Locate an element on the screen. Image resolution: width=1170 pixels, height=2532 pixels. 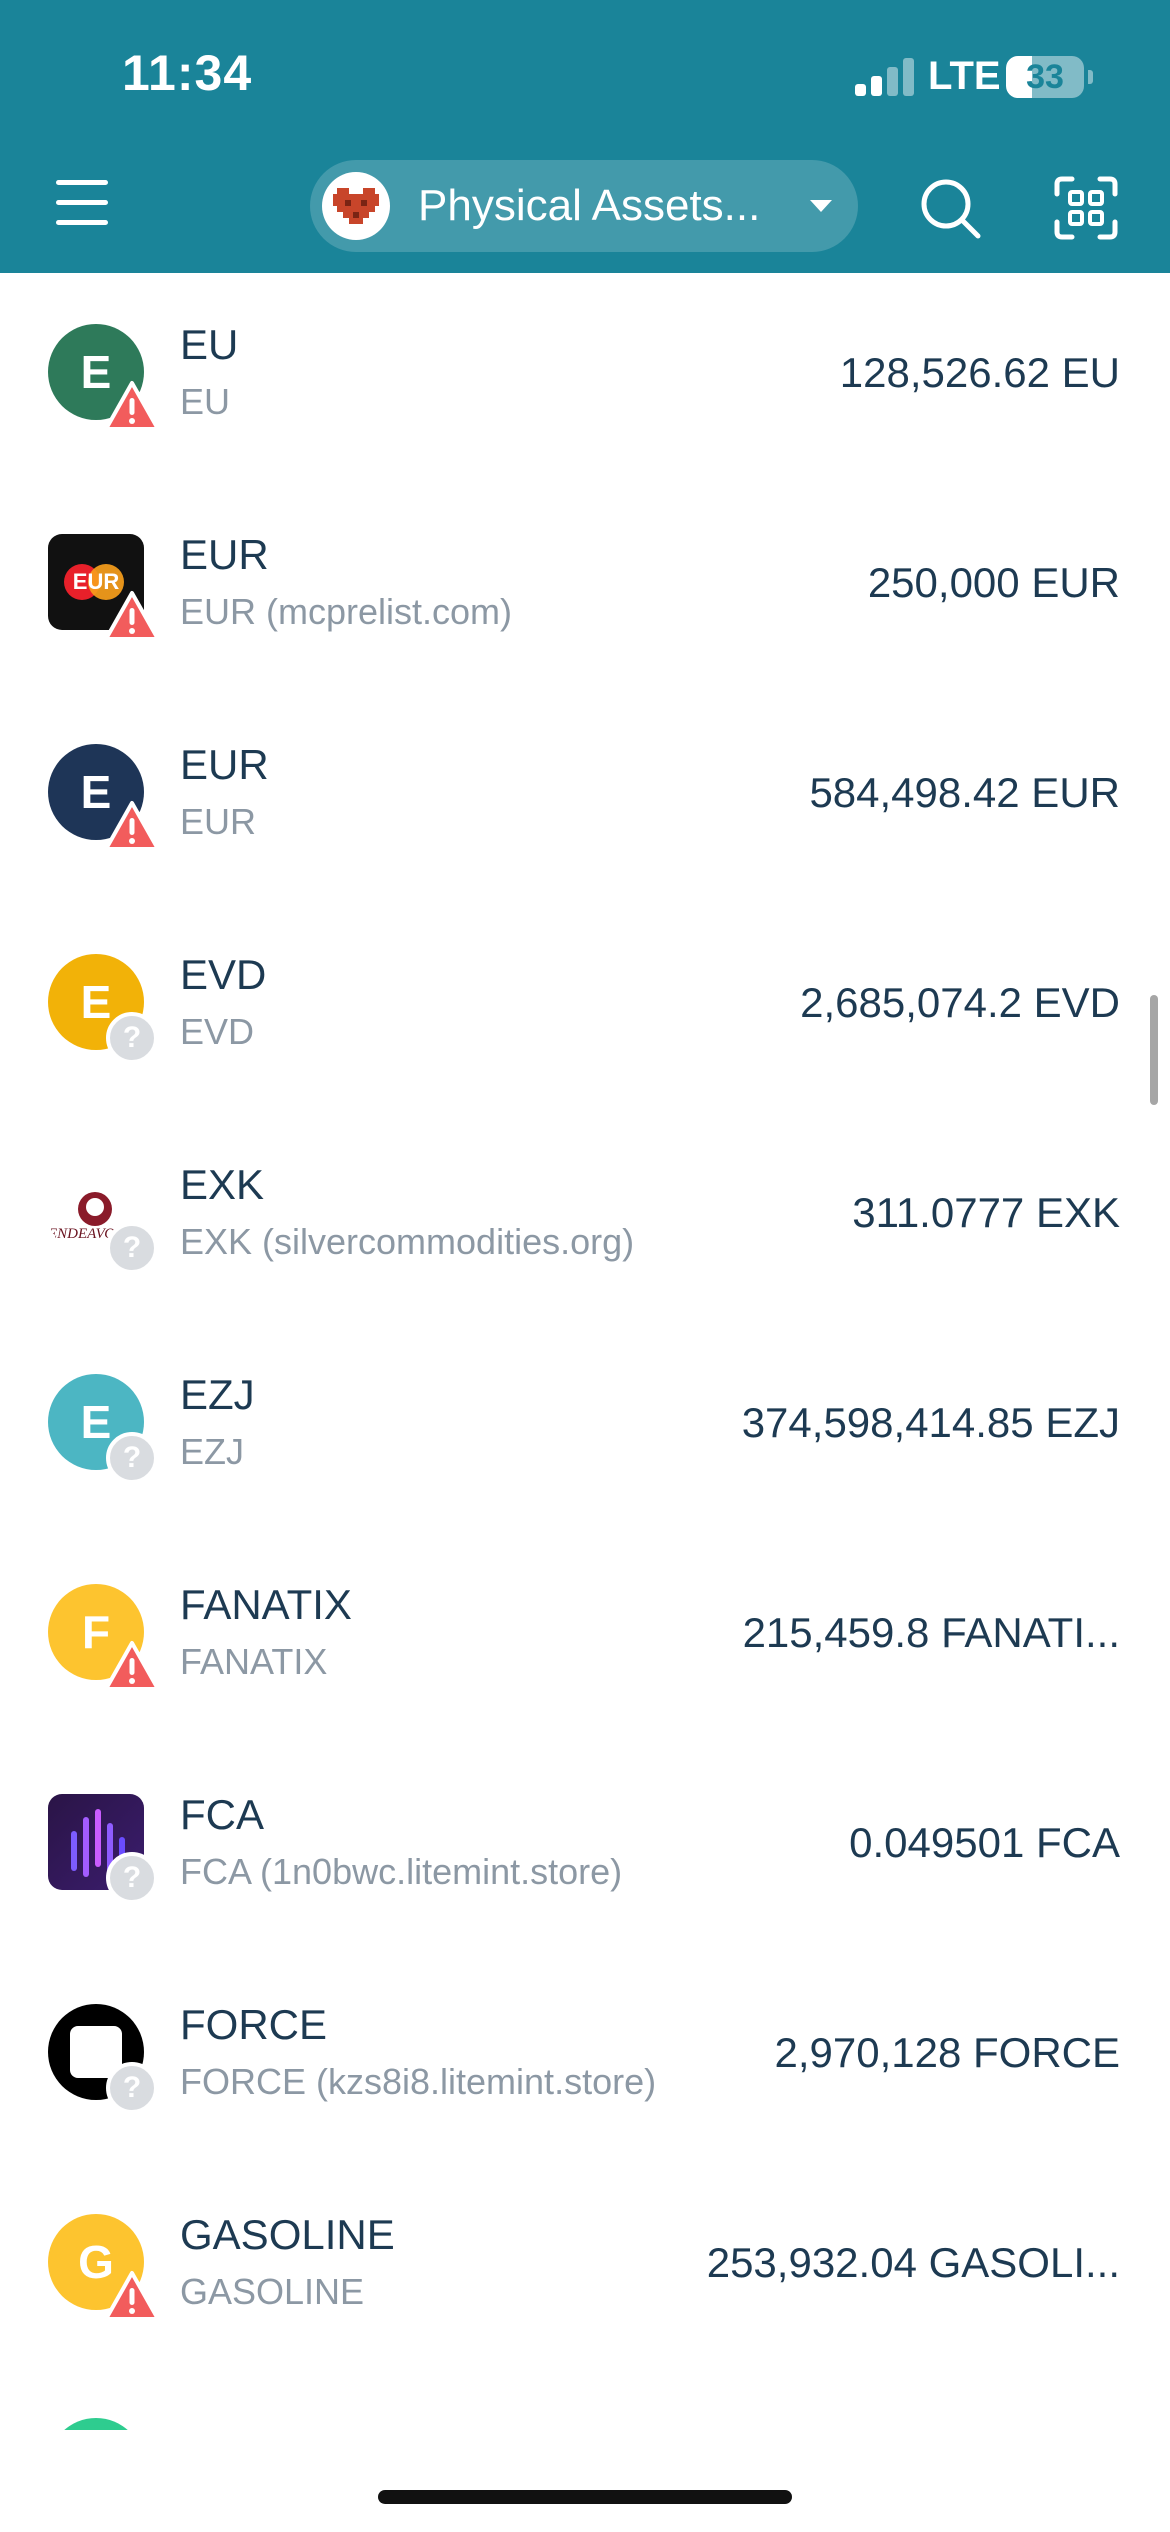
asset-code: FANATIX is located at coordinates (266, 1604).